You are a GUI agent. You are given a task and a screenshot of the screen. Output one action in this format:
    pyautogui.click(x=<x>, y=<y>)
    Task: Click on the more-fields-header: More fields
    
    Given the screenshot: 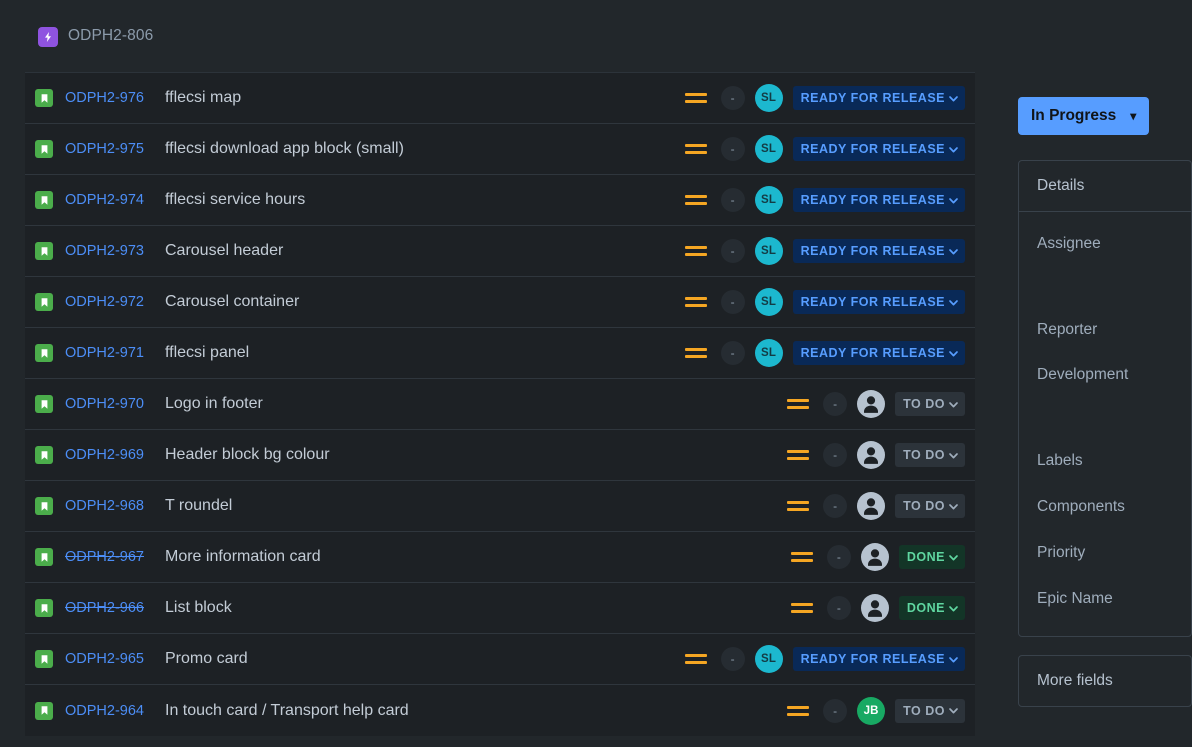 What is the action you would take?
    pyautogui.click(x=1105, y=681)
    